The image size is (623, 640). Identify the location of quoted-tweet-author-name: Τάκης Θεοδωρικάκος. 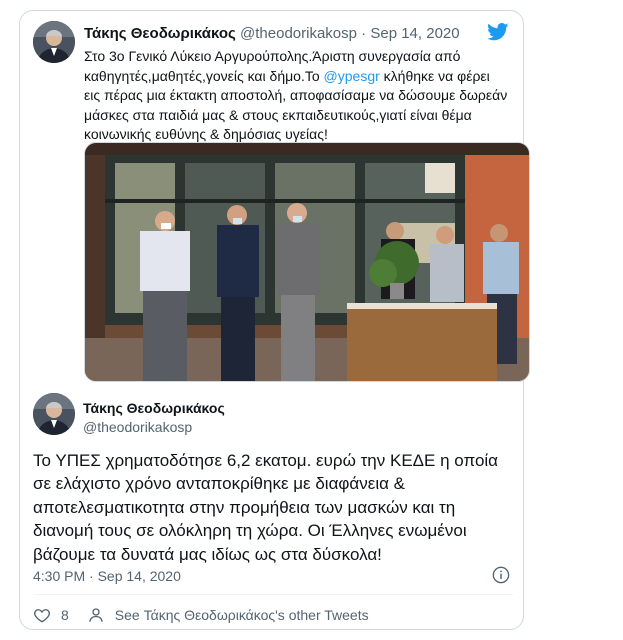
(160, 33).